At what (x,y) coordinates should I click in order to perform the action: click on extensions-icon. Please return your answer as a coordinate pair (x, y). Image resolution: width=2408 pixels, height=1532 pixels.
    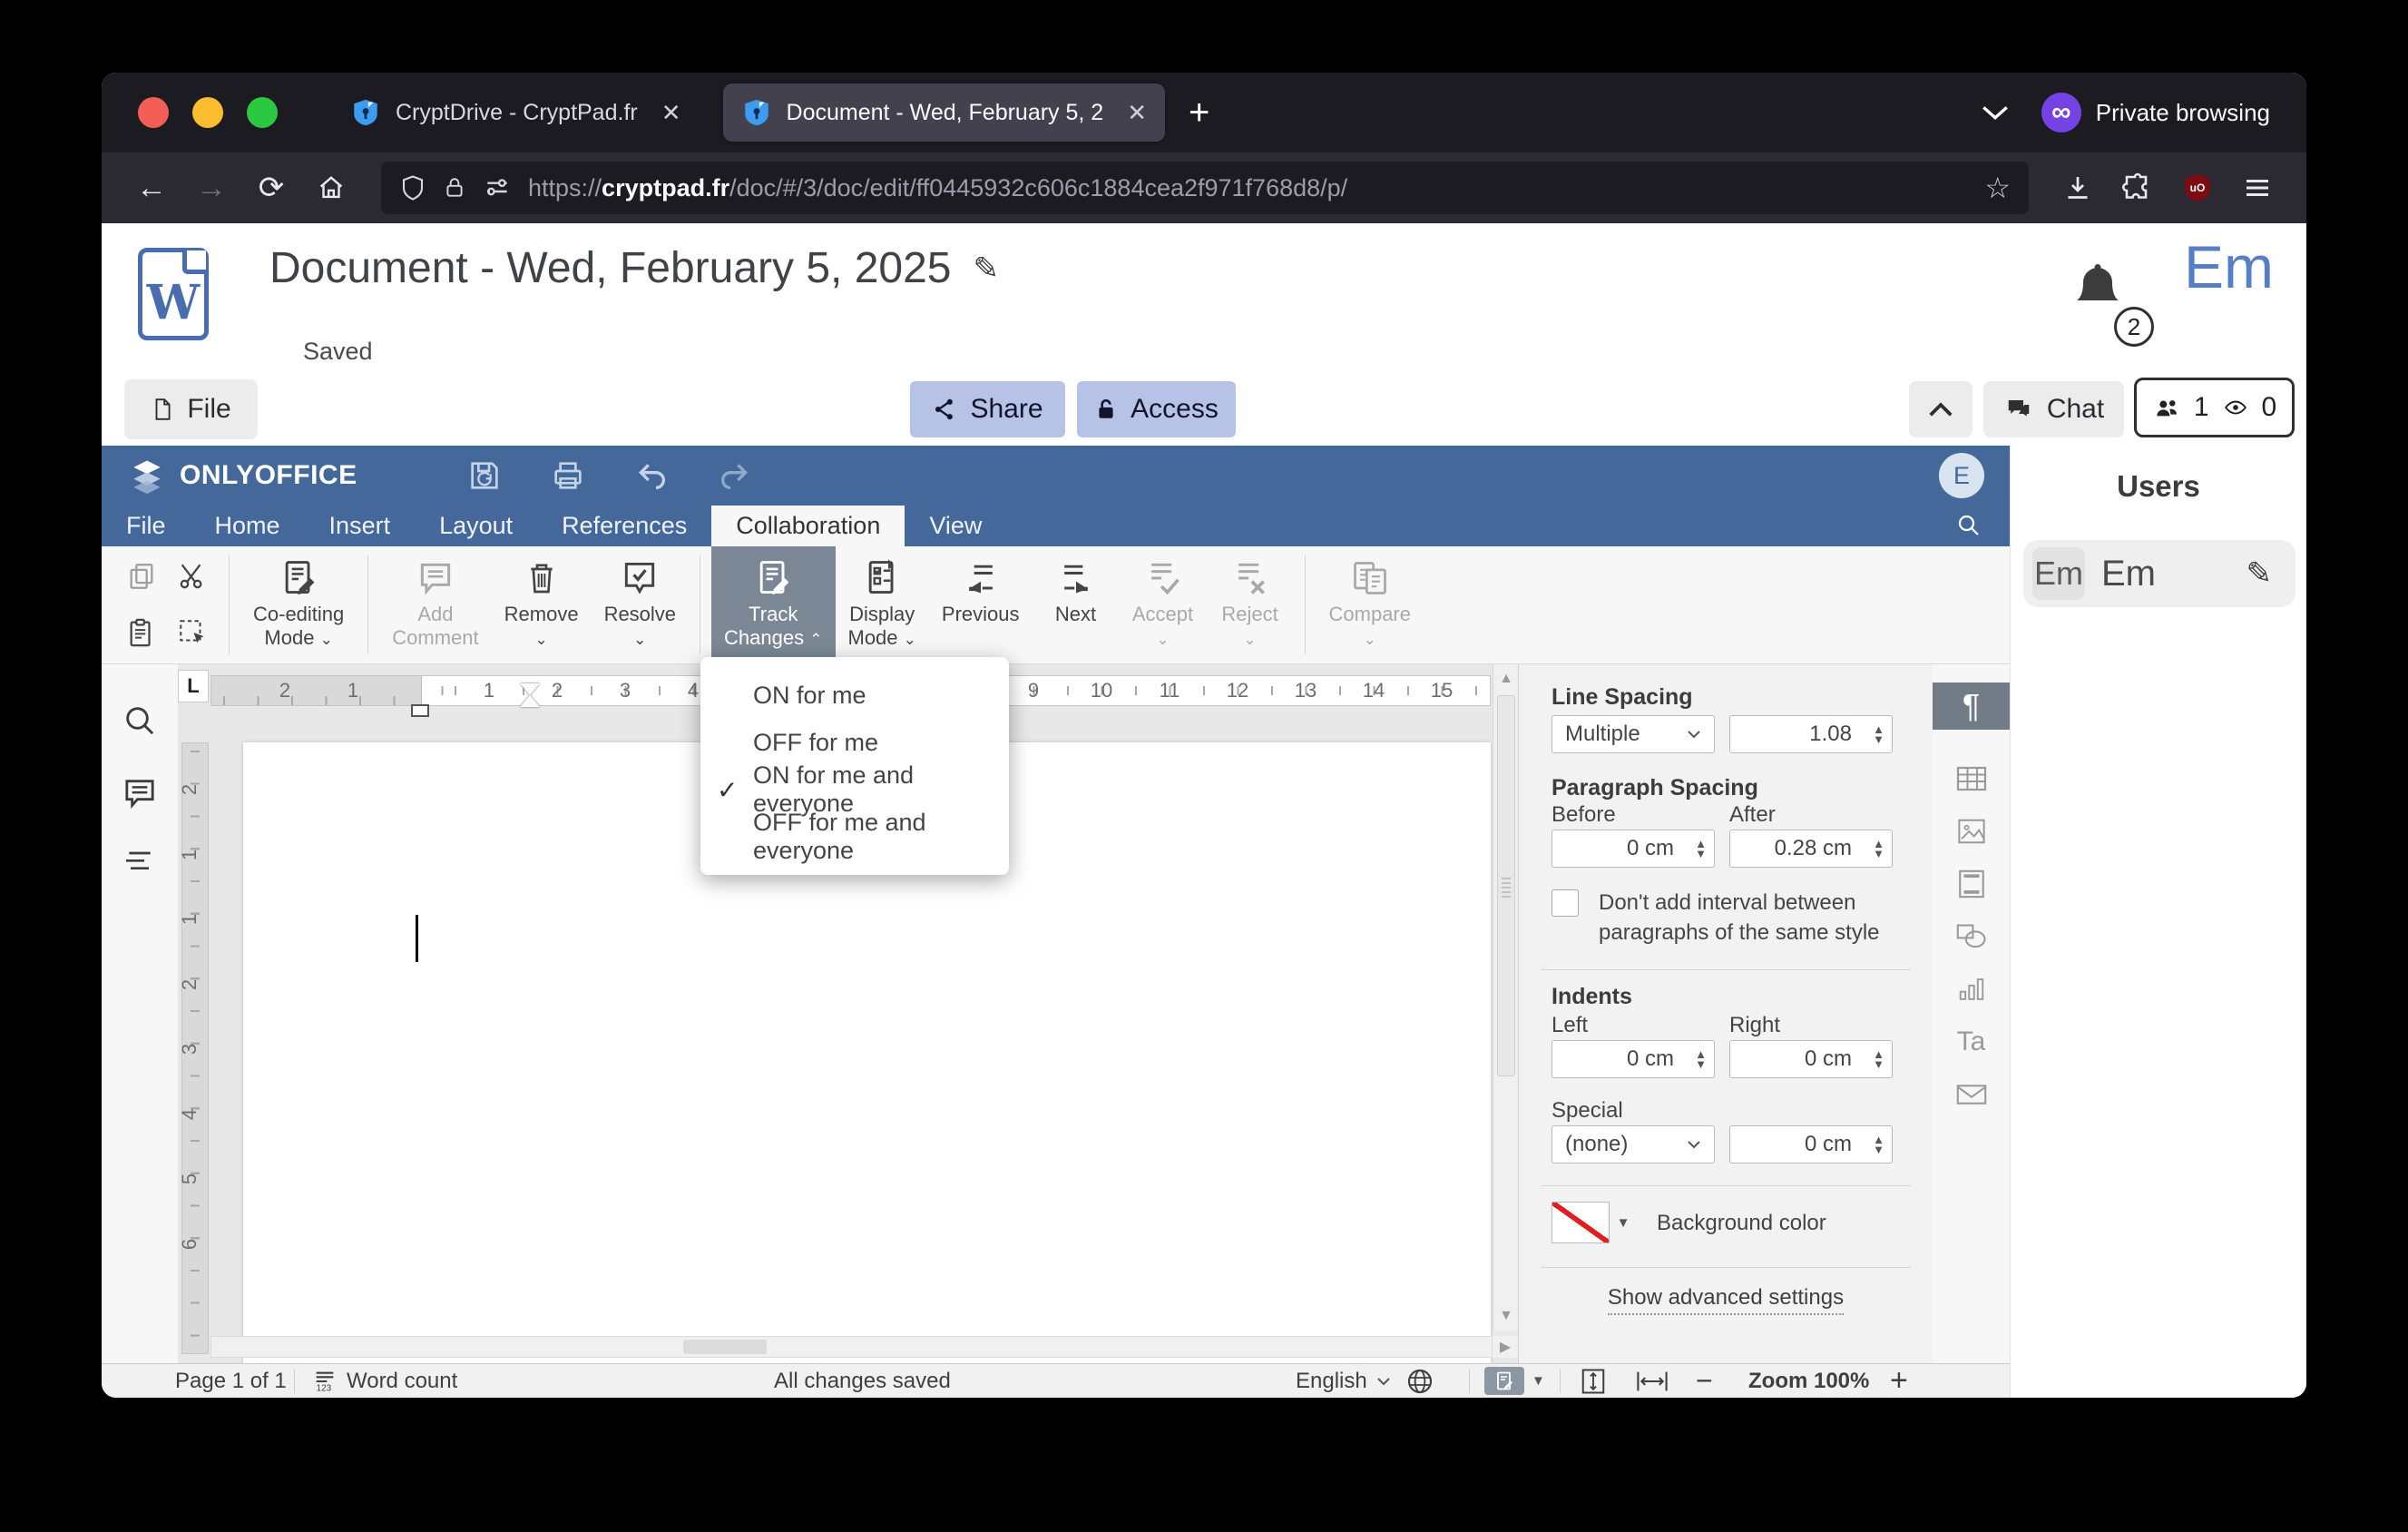
    Looking at the image, I should click on (2137, 188).